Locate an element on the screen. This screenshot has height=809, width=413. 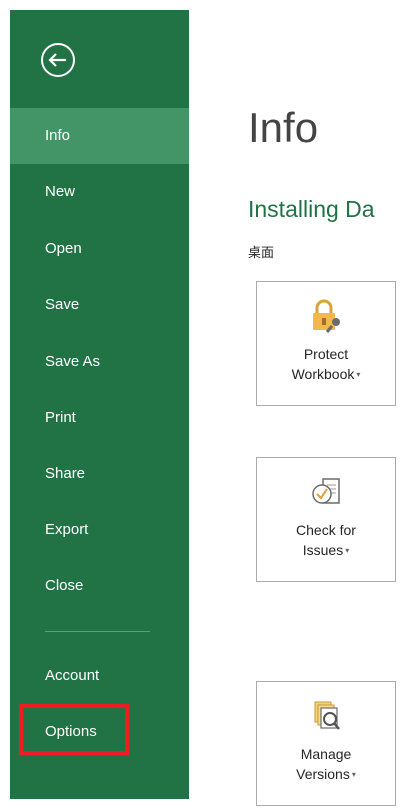
sidebar-item-close: Close is located at coordinates (99, 586).